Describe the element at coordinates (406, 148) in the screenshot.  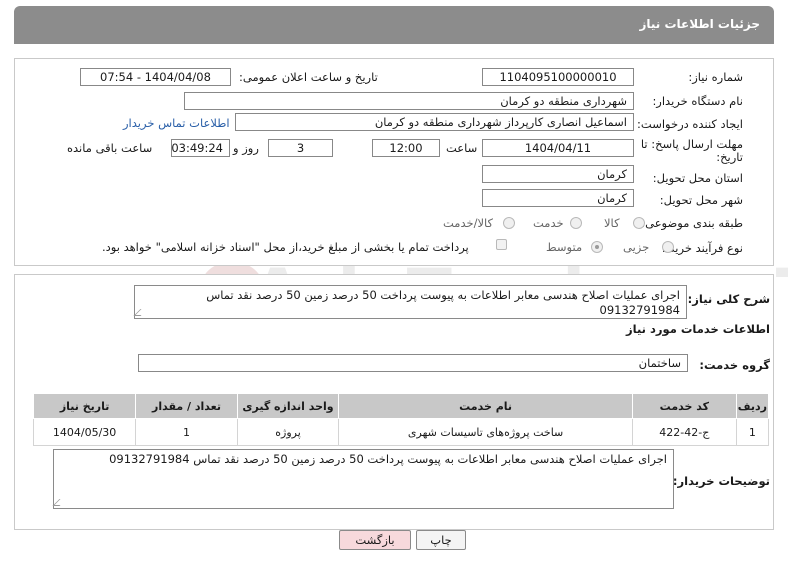
I see `deadline-time-field: 12:00` at that location.